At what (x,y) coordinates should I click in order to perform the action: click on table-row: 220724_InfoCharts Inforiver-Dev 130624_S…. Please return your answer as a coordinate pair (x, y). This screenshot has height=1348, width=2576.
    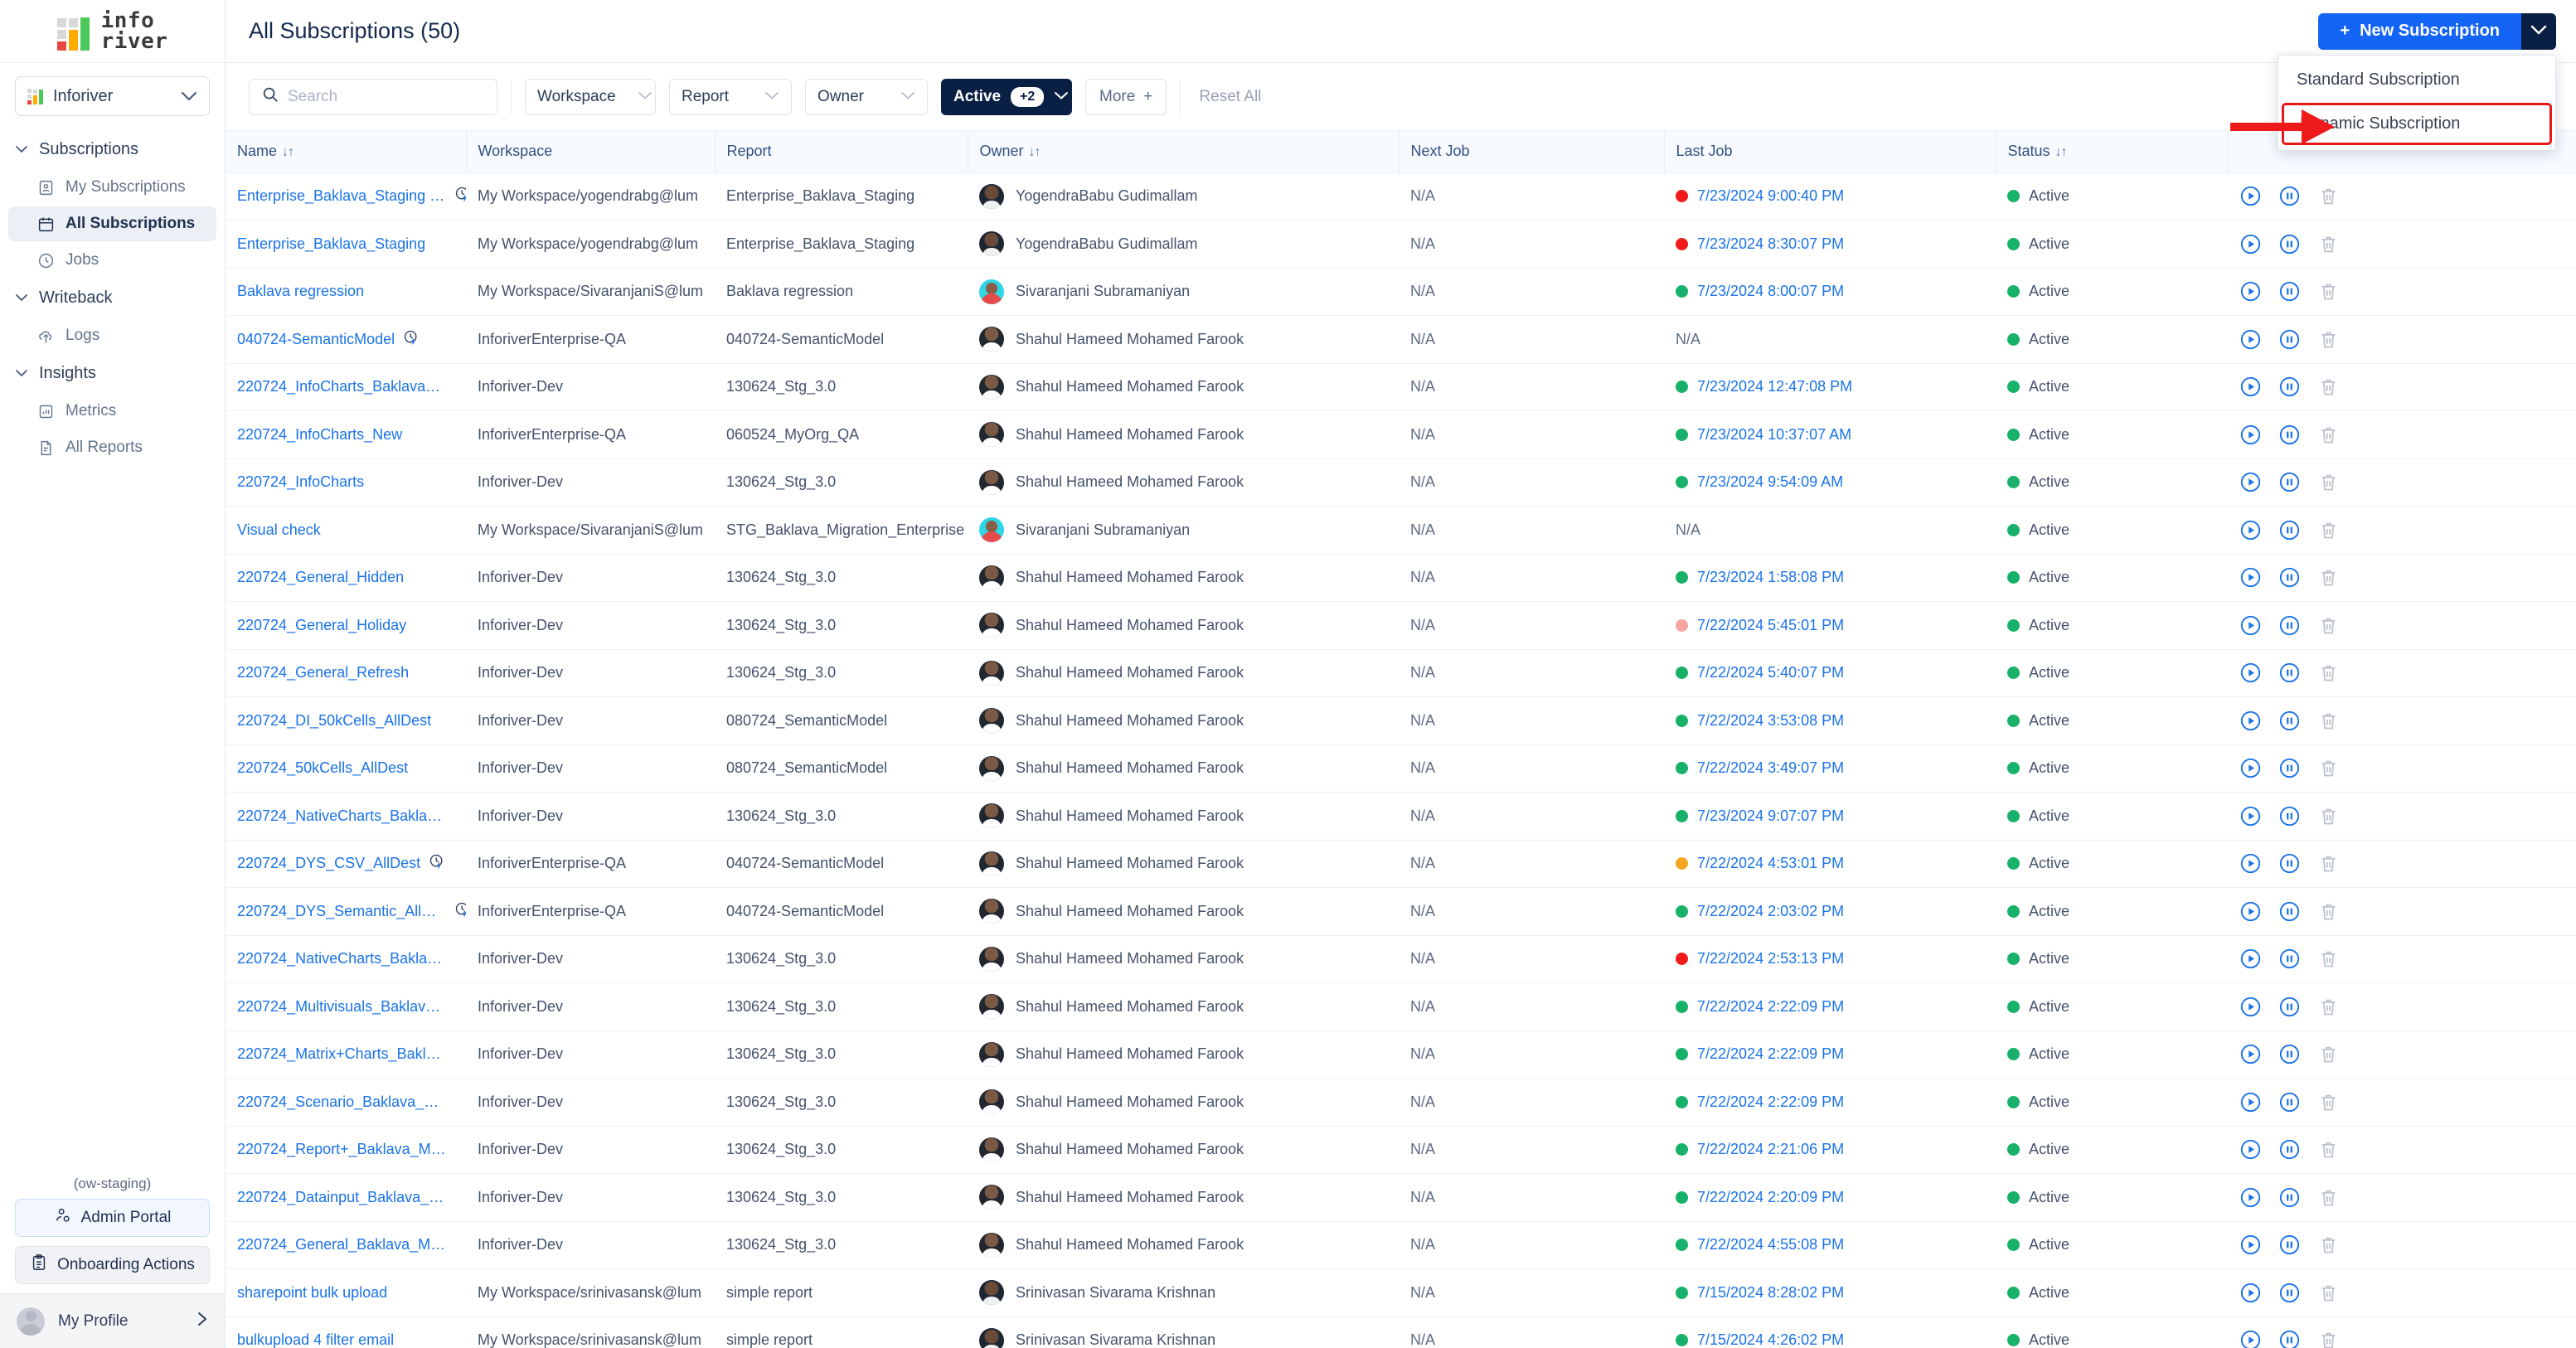
    Looking at the image, I should click on (1401, 482).